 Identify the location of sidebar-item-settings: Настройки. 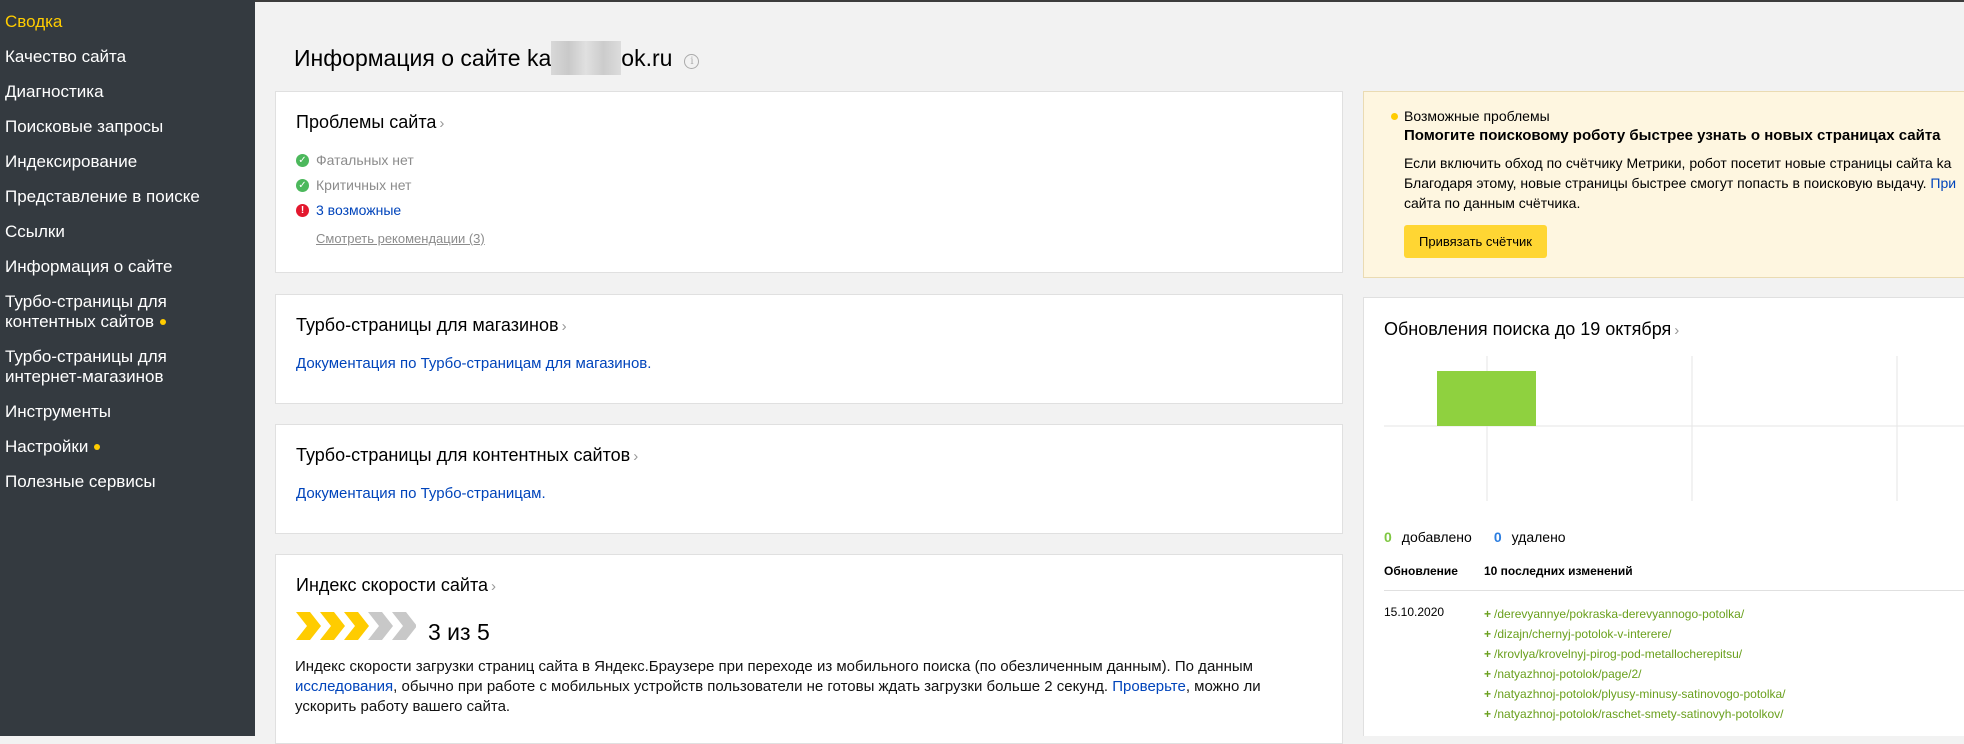
(53, 447).